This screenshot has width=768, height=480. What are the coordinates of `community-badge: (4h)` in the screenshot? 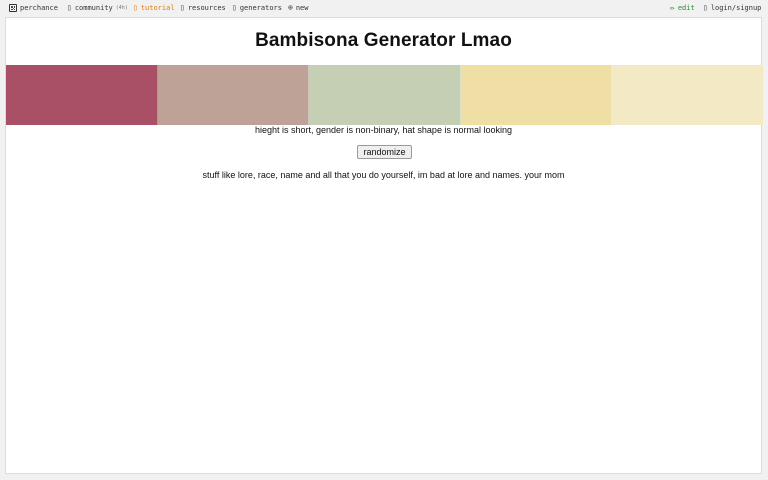 It's located at (121, 8).